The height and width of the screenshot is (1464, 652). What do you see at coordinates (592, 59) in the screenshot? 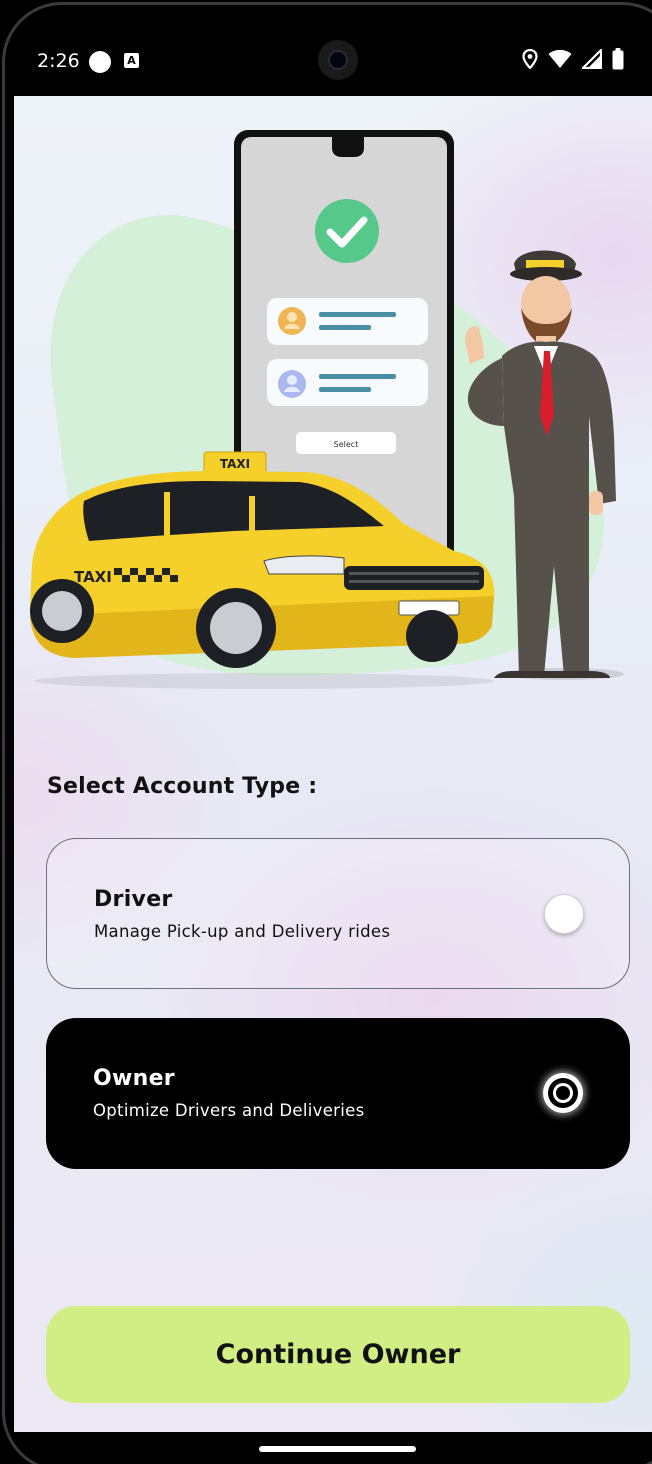
I see `signal-icon` at bounding box center [592, 59].